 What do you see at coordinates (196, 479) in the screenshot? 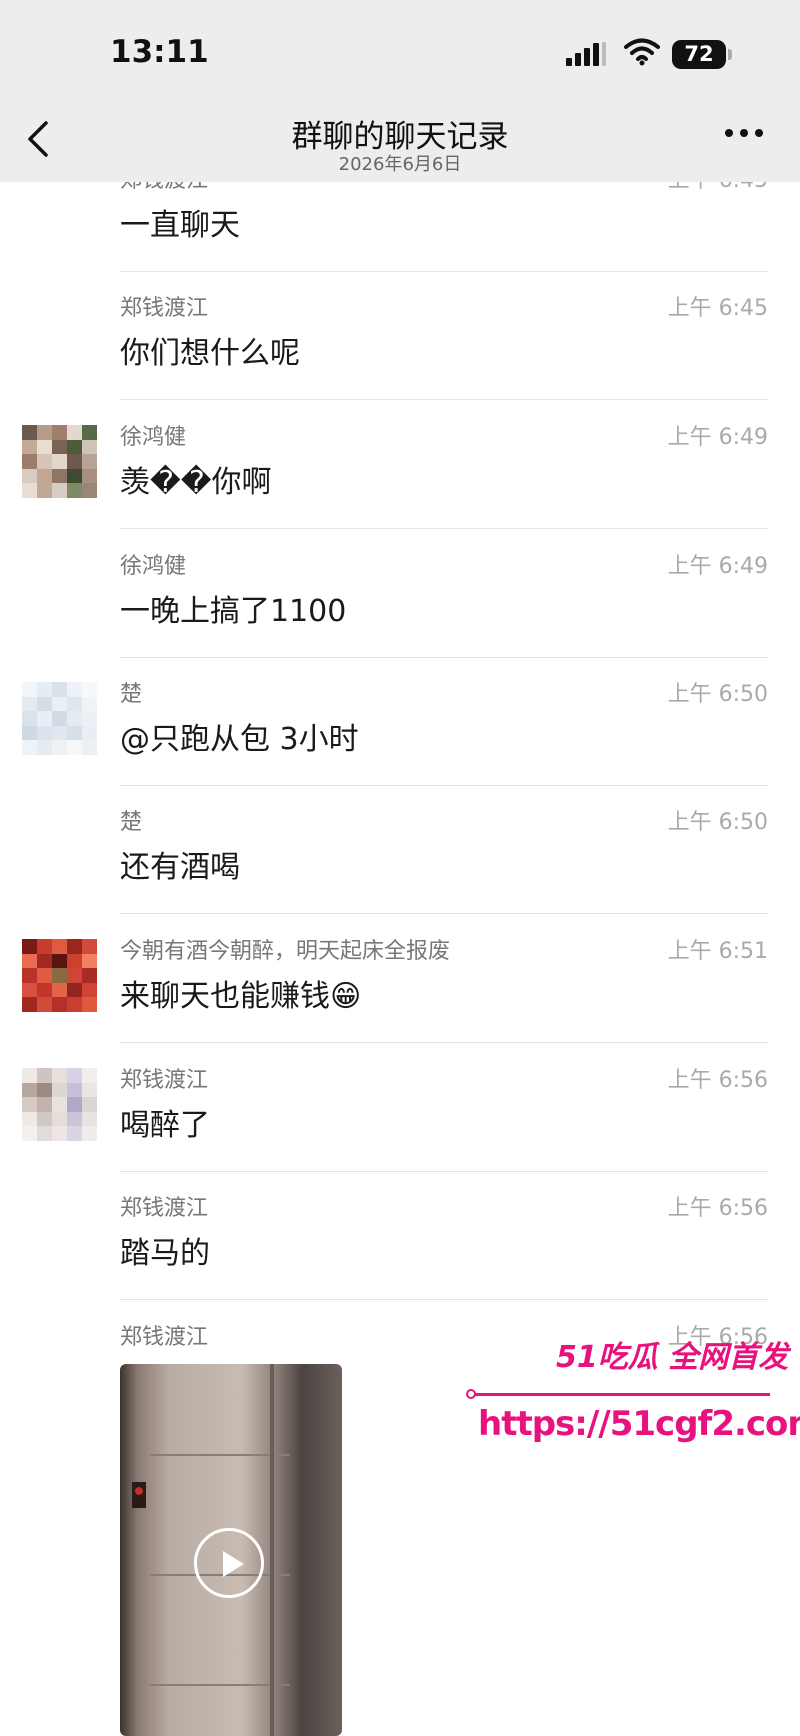
I see `message-text: 羡��你啊` at bounding box center [196, 479].